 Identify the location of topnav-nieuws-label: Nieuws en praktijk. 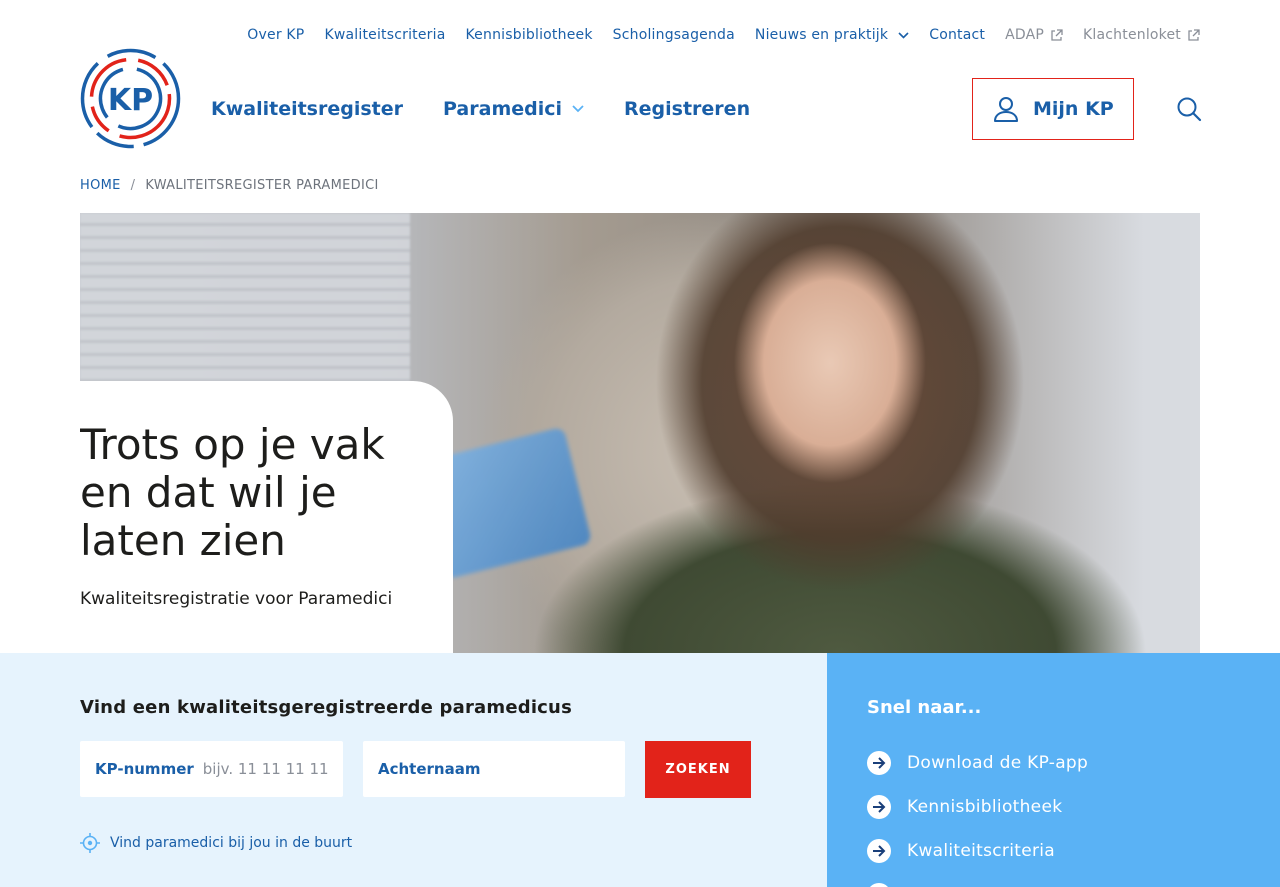
(821, 35).